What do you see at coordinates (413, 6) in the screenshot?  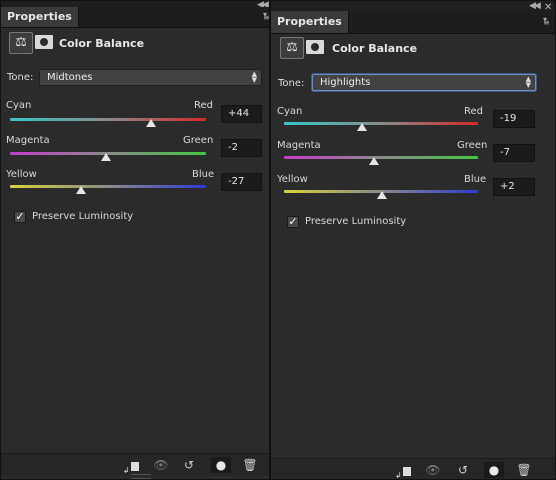 I see `panel-top-strip` at bounding box center [413, 6].